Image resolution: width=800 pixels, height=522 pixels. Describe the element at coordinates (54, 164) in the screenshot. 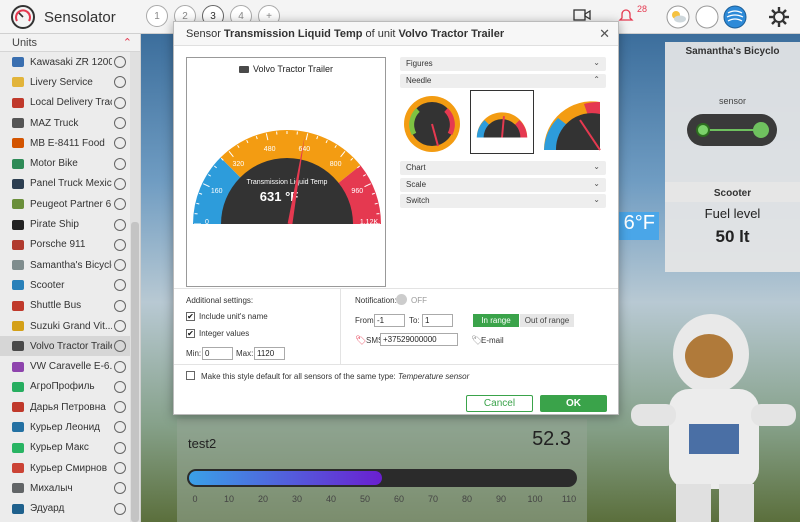

I see `unit-name: Motor Bike` at that location.